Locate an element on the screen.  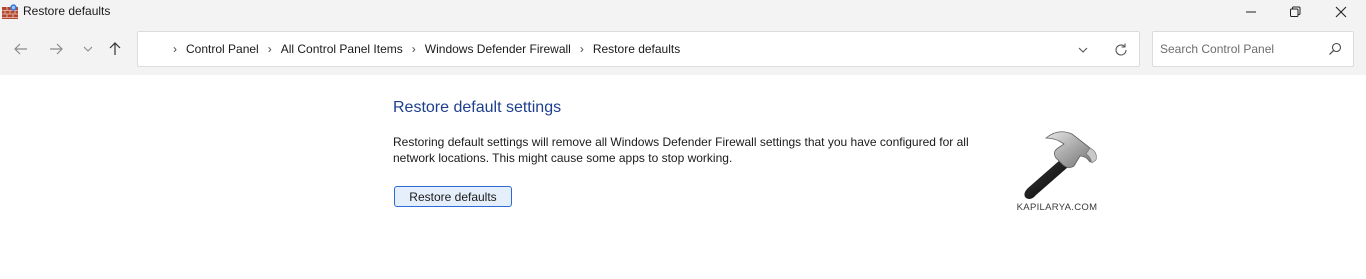
maximize-button is located at coordinates (1295, 11).